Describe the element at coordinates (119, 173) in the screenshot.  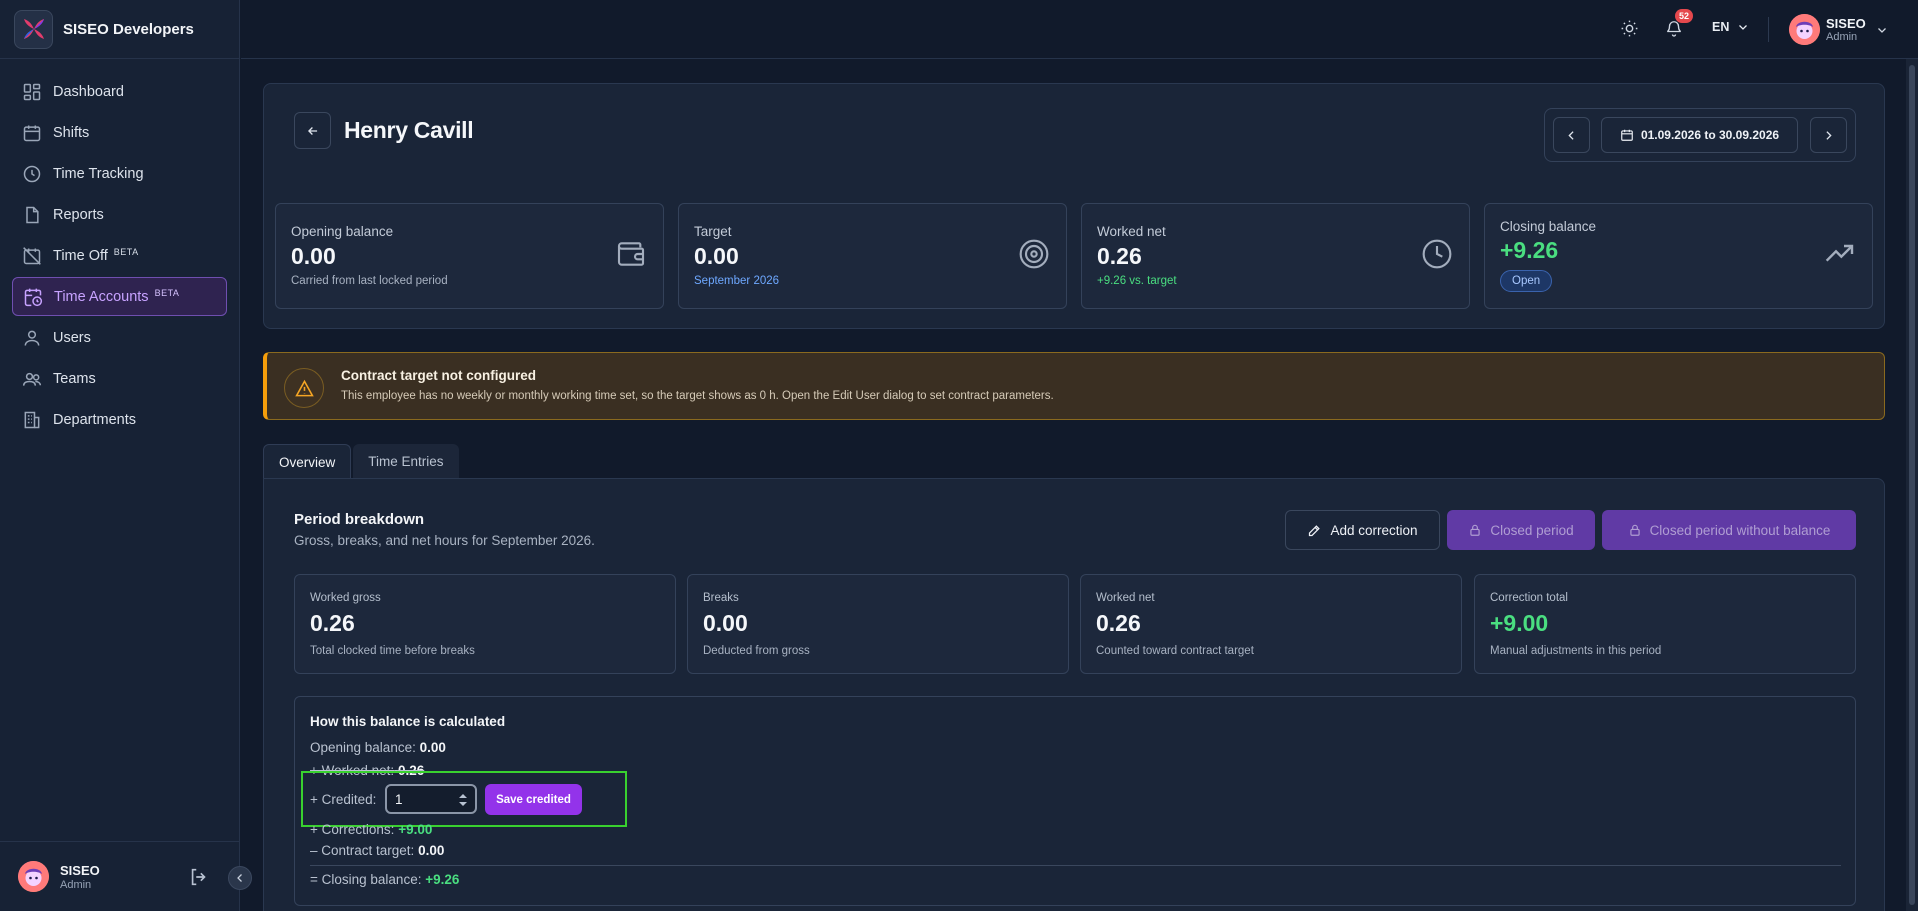
I see `sidebar-item-time-tracking: Time Tracking` at that location.